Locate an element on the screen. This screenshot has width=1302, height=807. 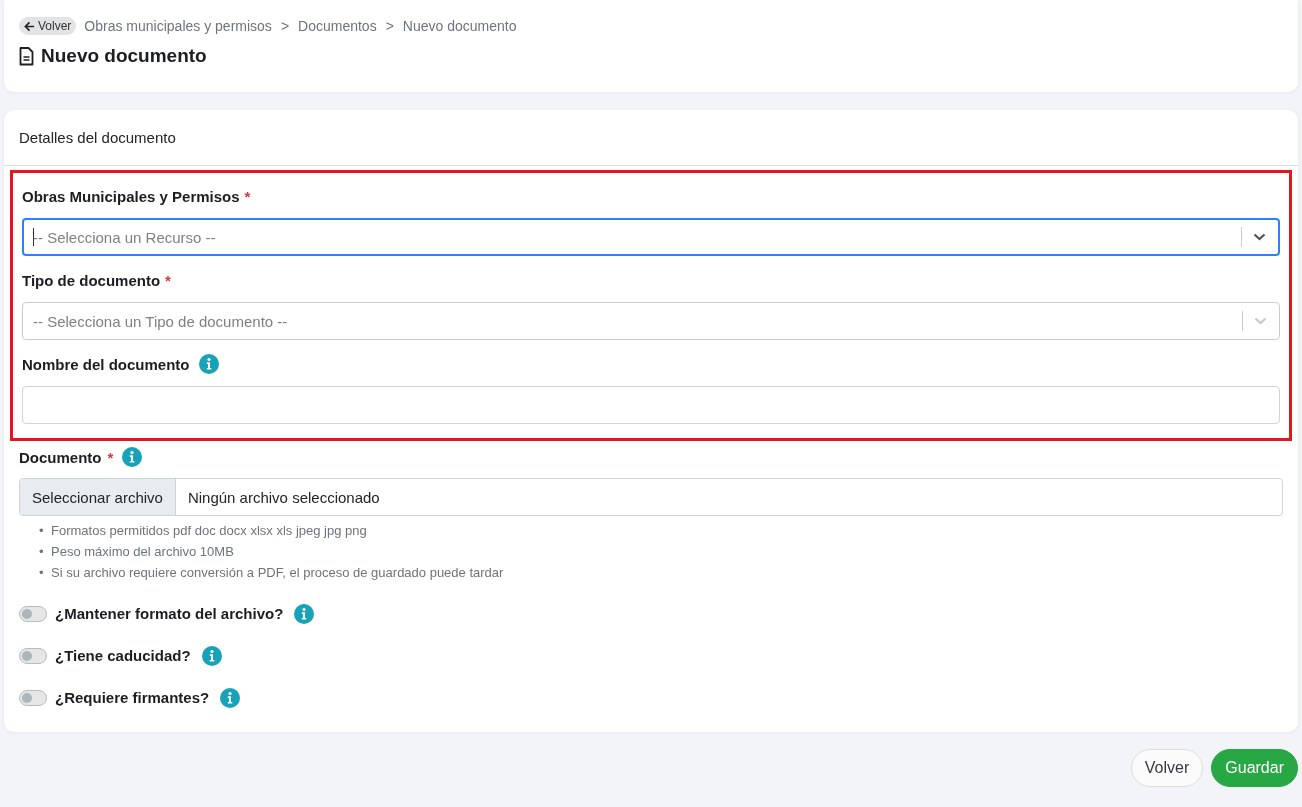
save-button: Guardar is located at coordinates (1254, 768).